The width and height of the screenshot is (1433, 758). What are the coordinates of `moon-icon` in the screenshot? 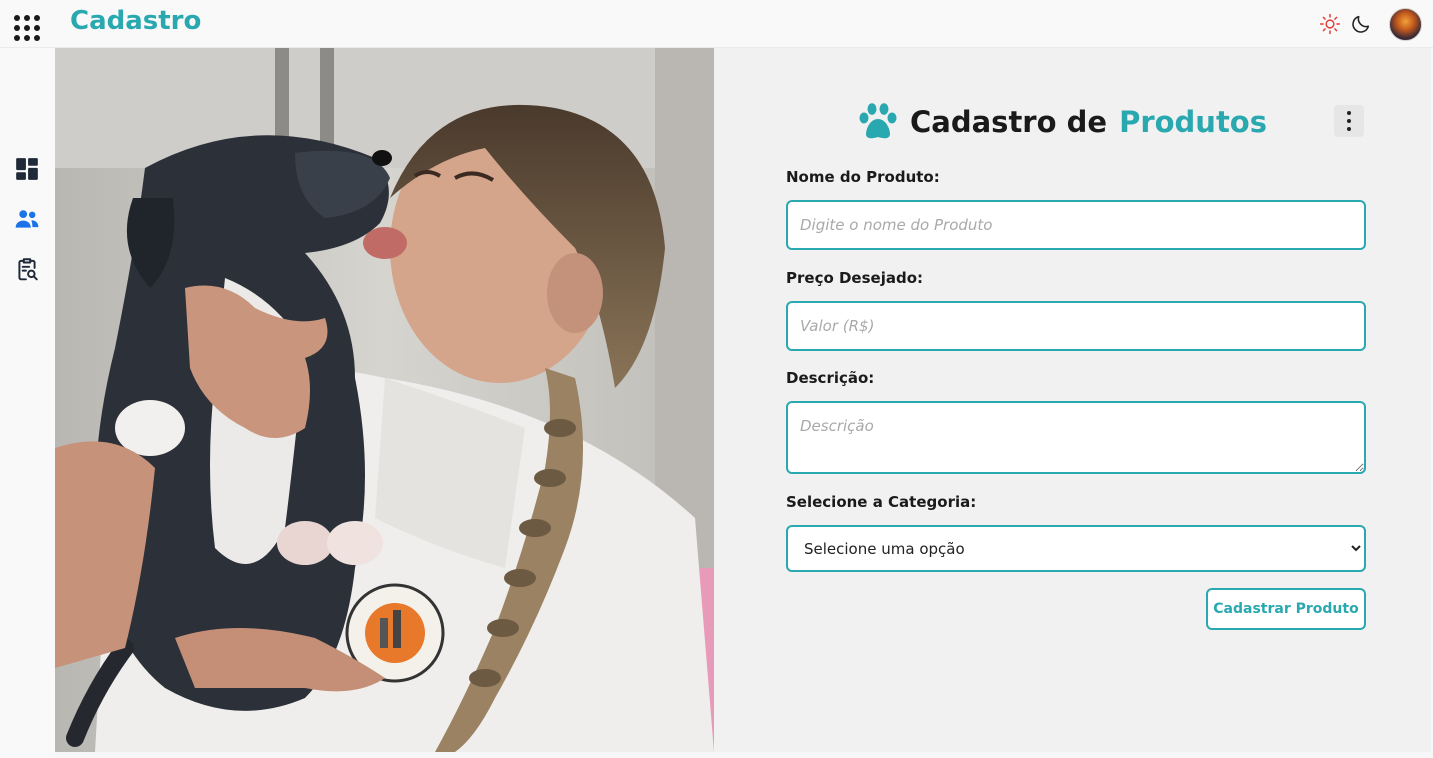 It's located at (1361, 24).